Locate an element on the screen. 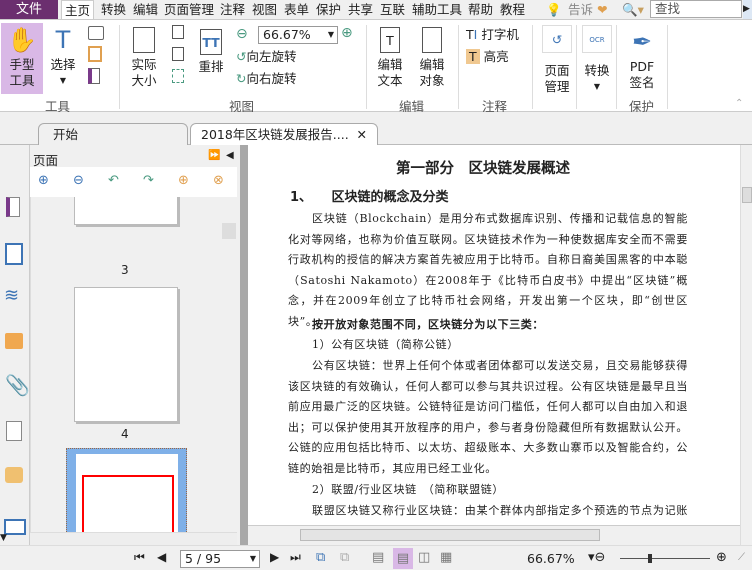  search-folder-icon: 🔍▾ is located at coordinates (633, 9).